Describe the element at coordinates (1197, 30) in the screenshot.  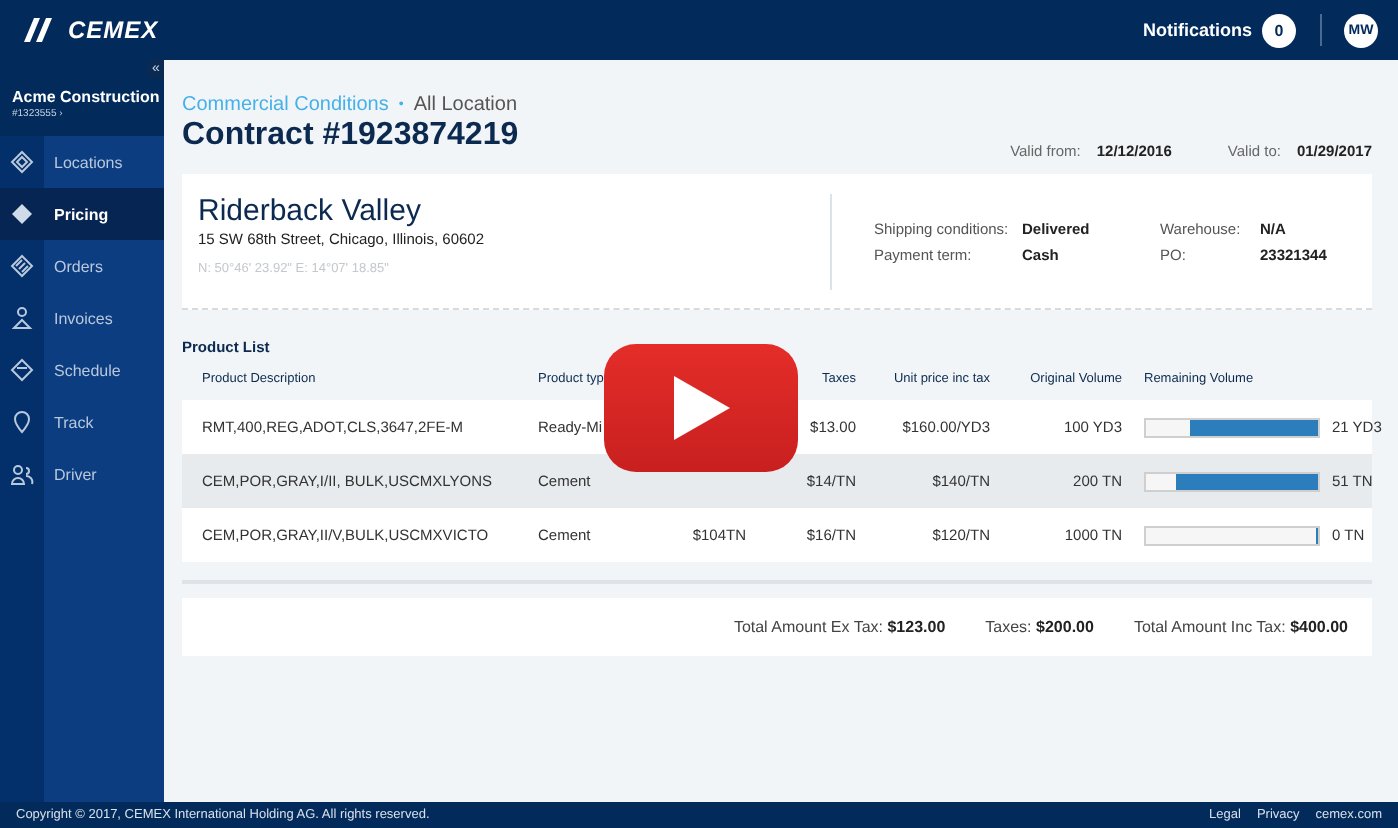
I see `notifications-label: Notifications` at that location.